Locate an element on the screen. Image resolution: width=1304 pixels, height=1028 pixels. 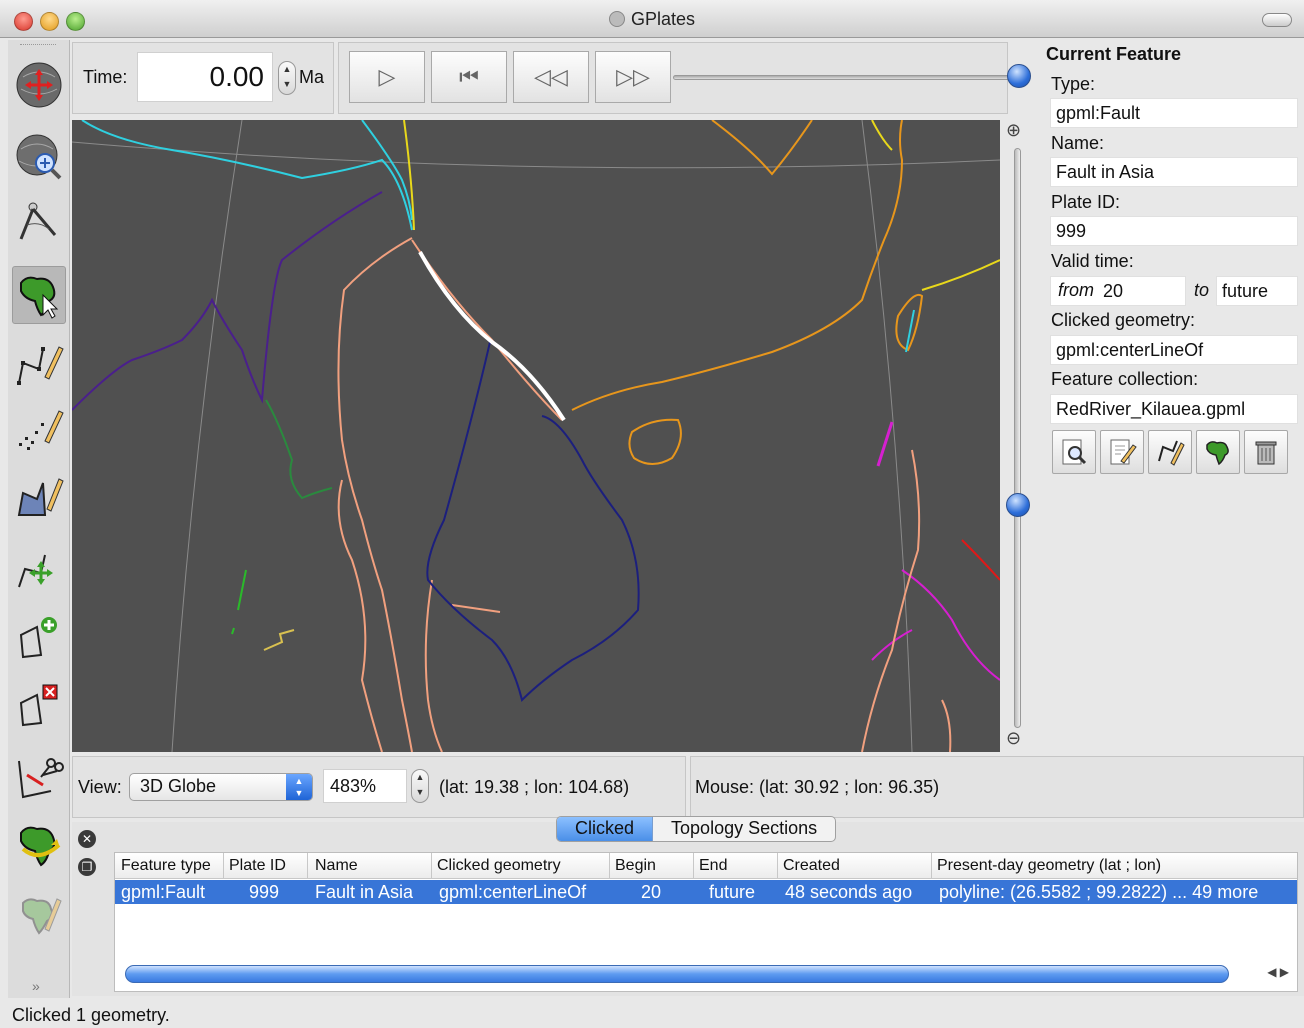
to-label: to is located at coordinates (1202, 290).